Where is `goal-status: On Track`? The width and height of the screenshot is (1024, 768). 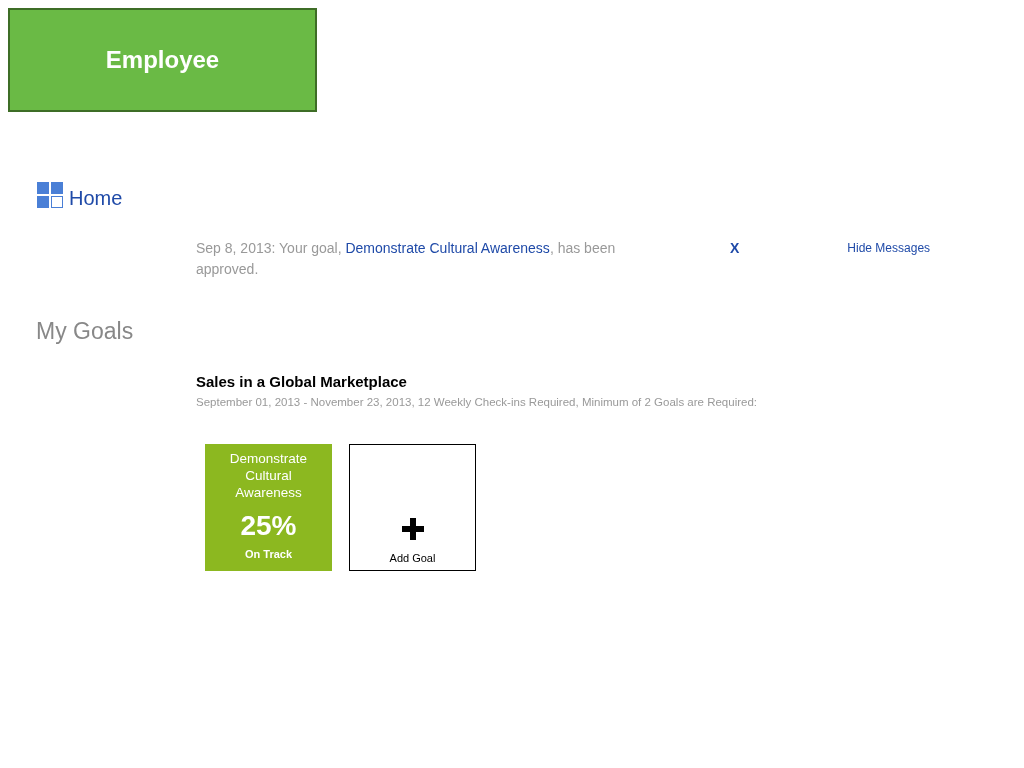
goal-status: On Track is located at coordinates (268, 554).